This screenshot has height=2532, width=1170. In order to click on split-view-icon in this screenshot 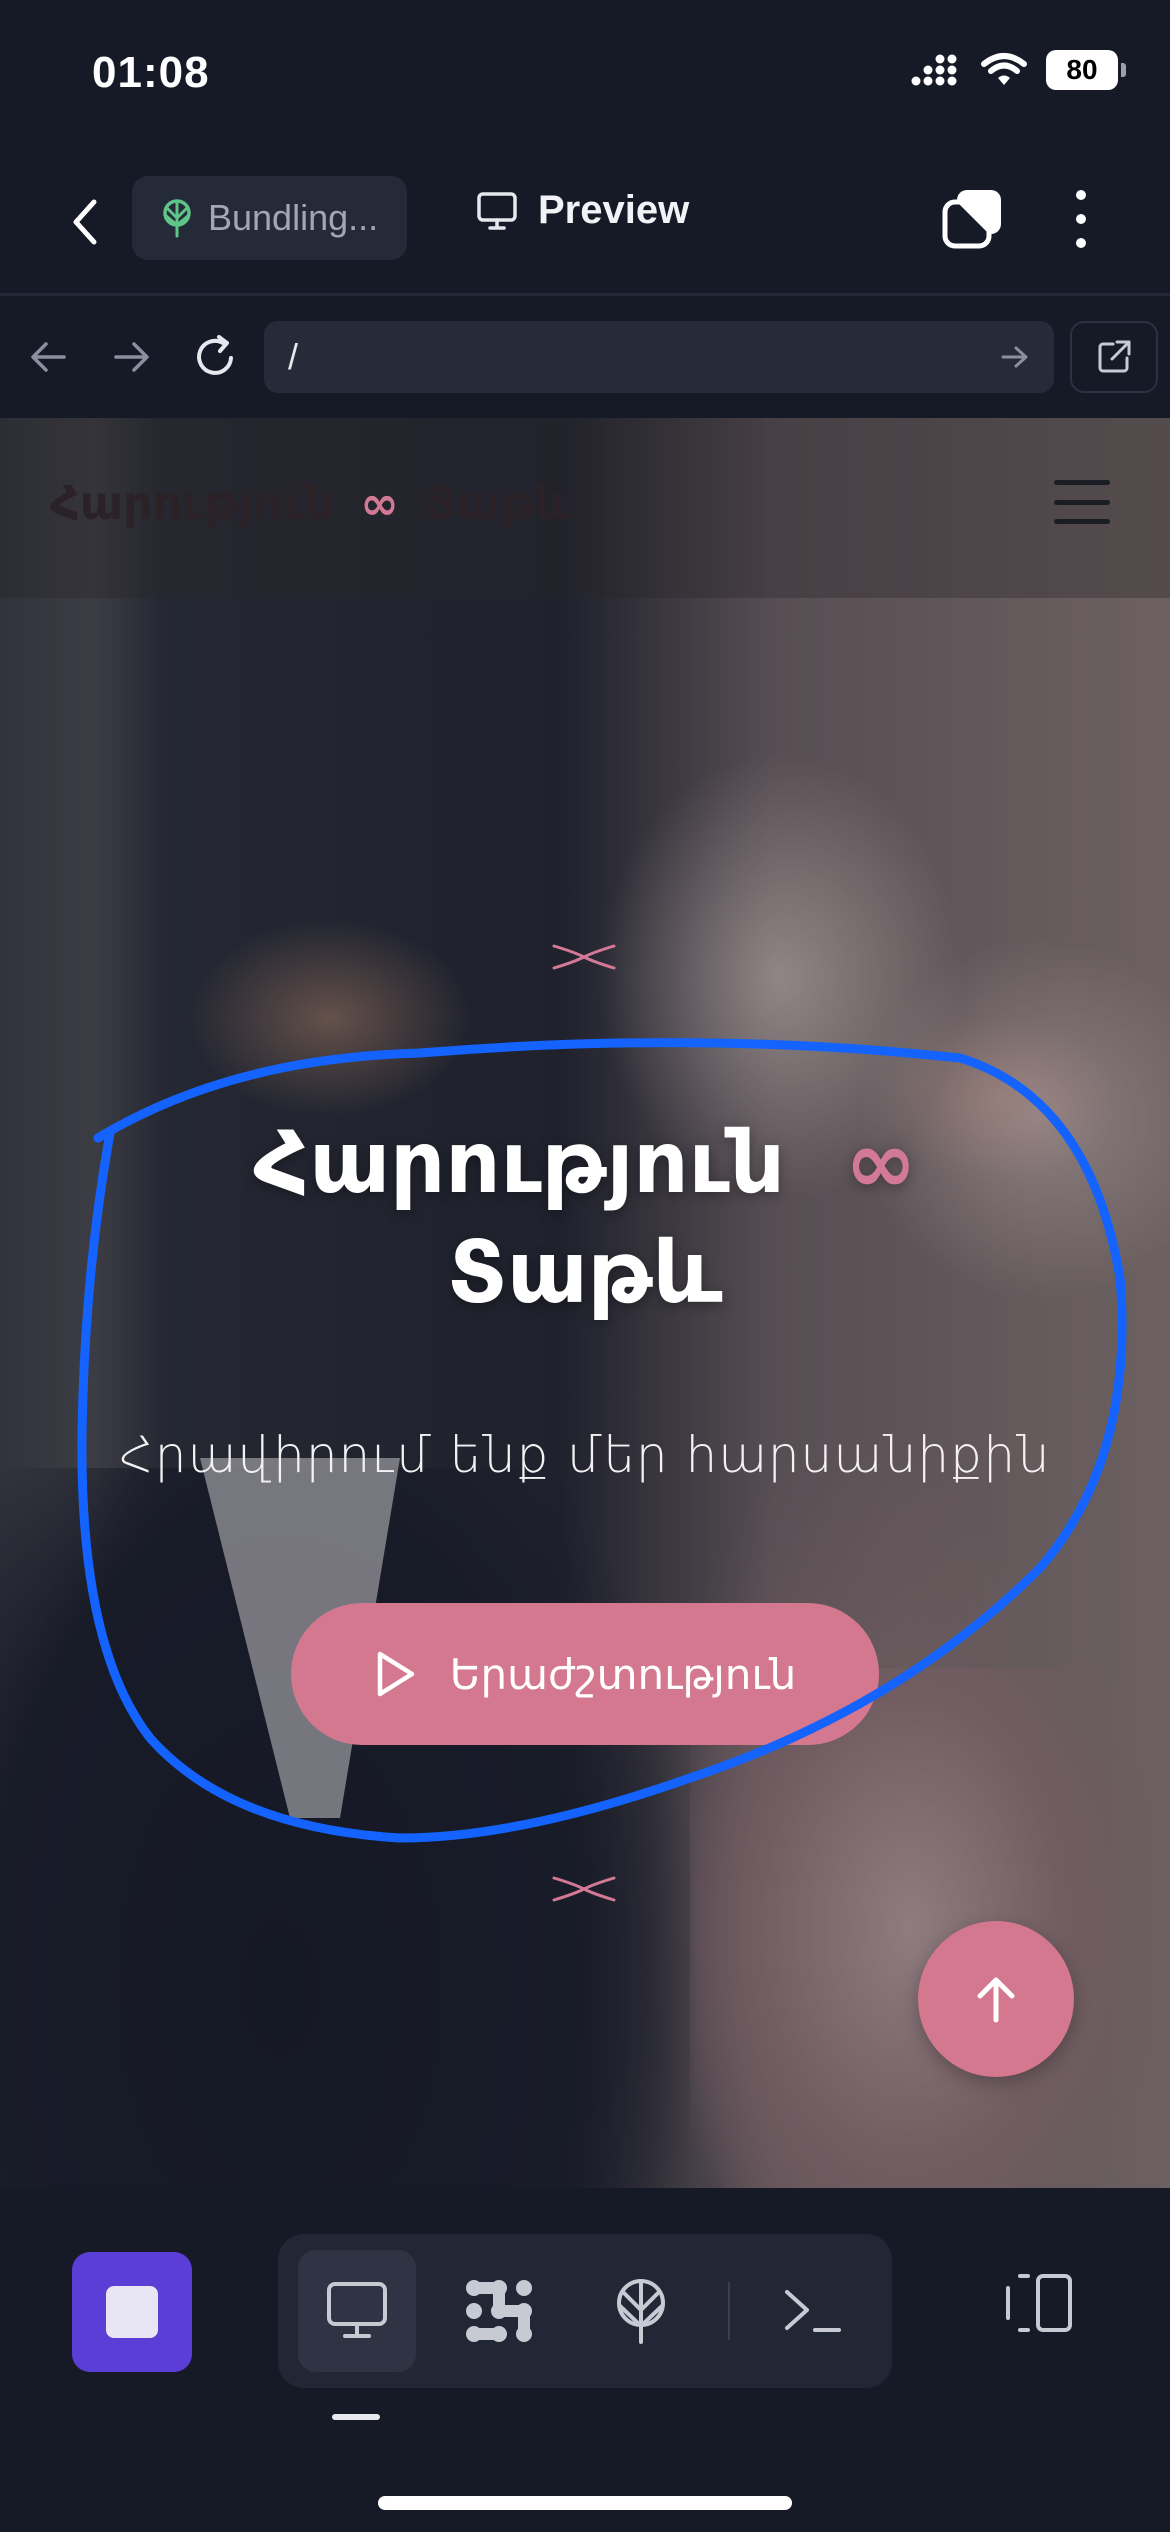, I will do `click(1039, 2303)`.